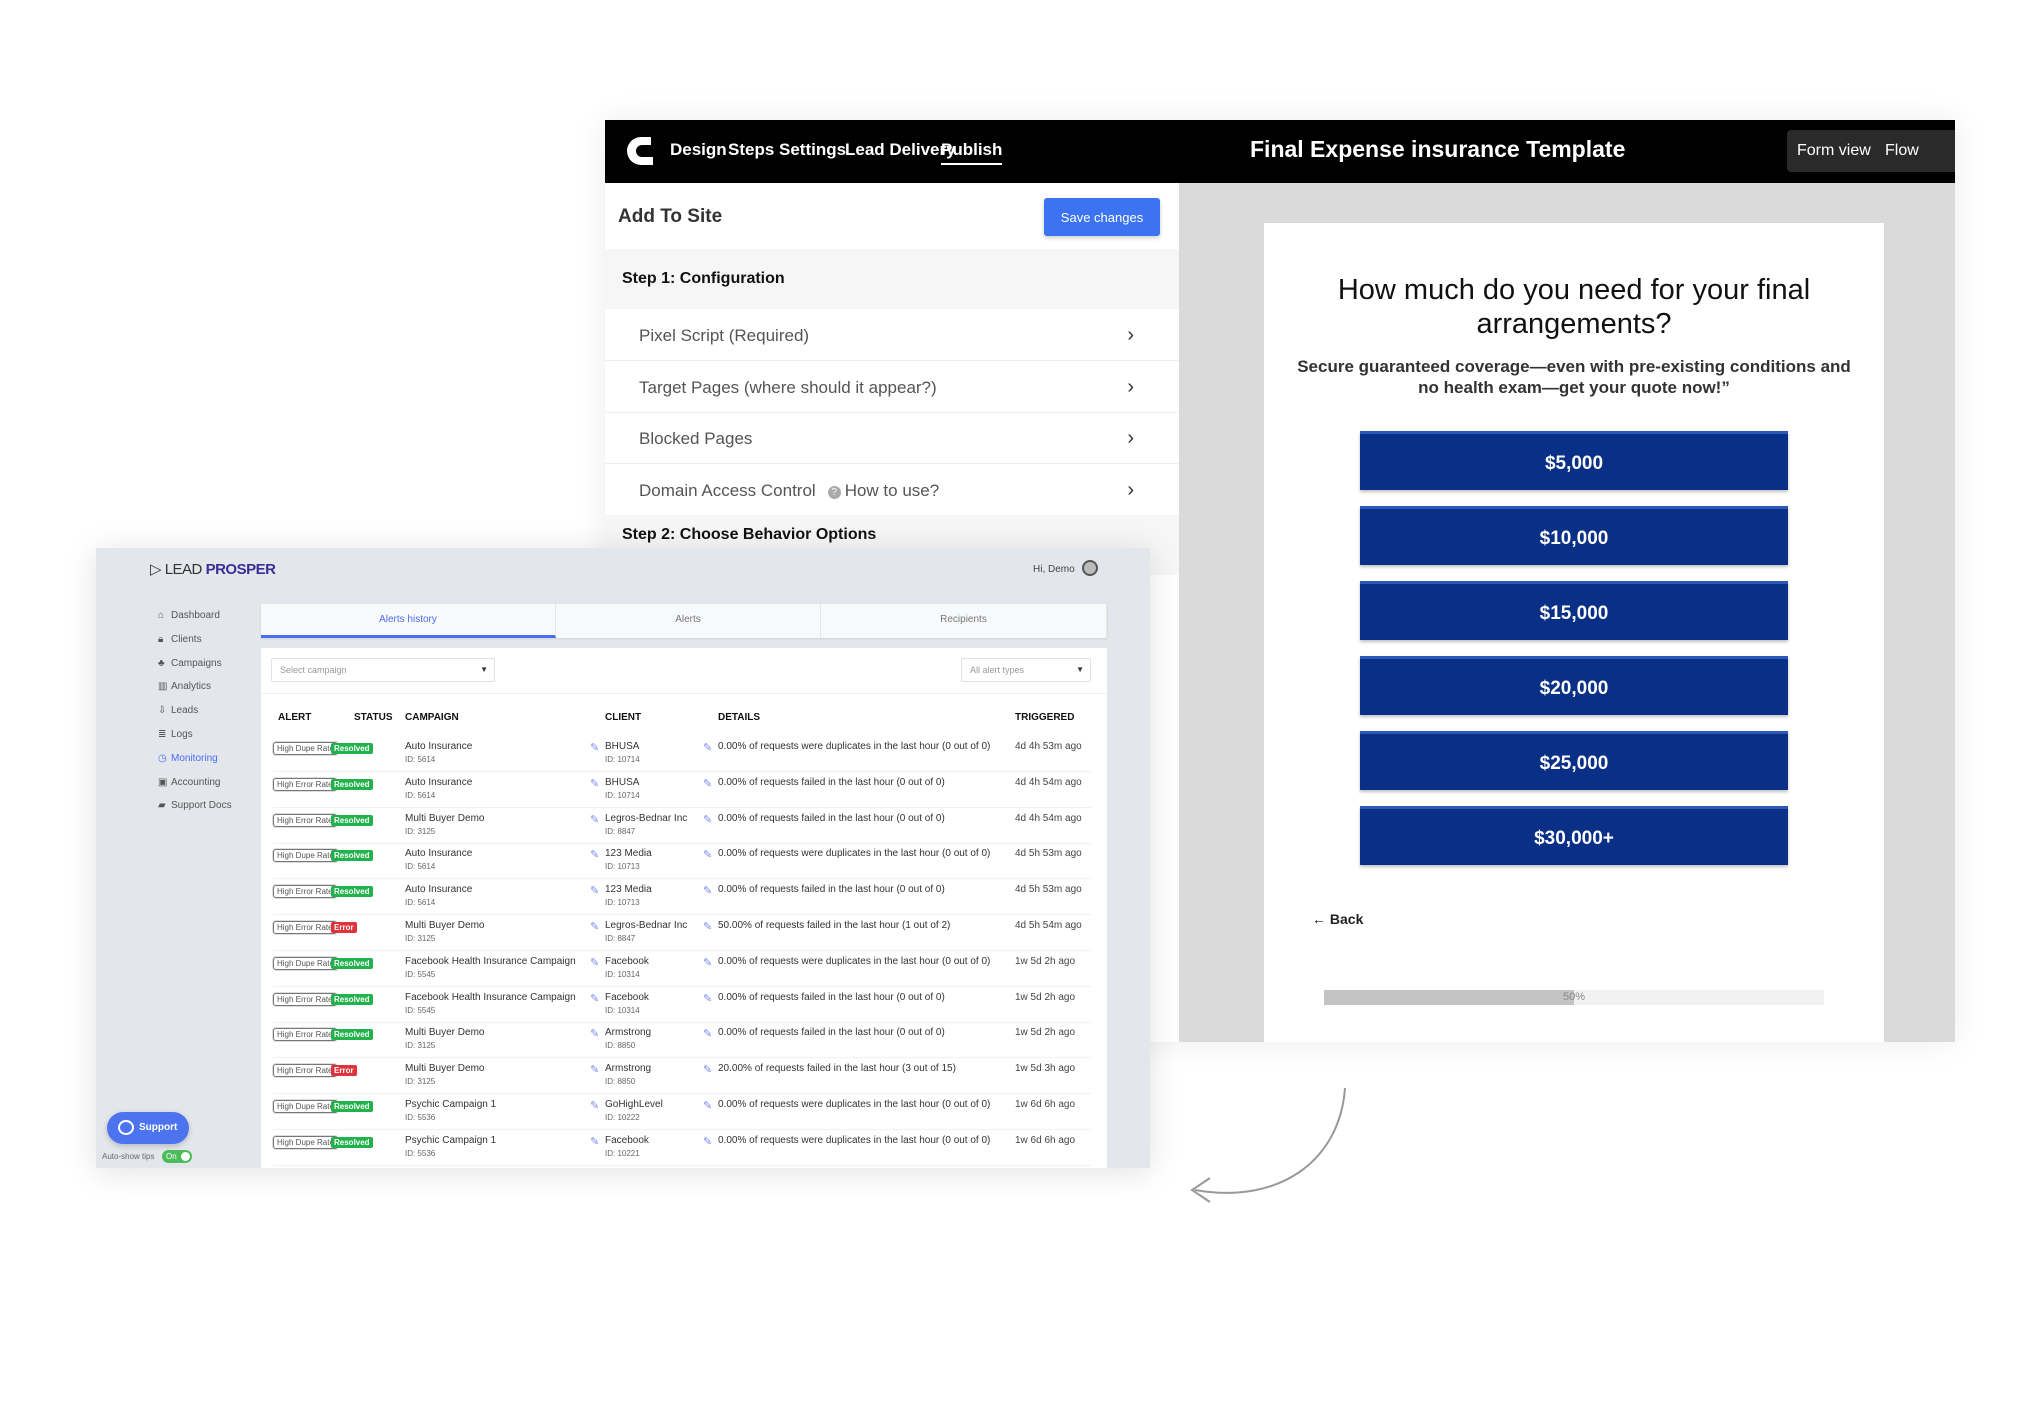 The height and width of the screenshot is (1406, 2031). What do you see at coordinates (623, 717) in the screenshot?
I see `column-header-client: CLIENT` at bounding box center [623, 717].